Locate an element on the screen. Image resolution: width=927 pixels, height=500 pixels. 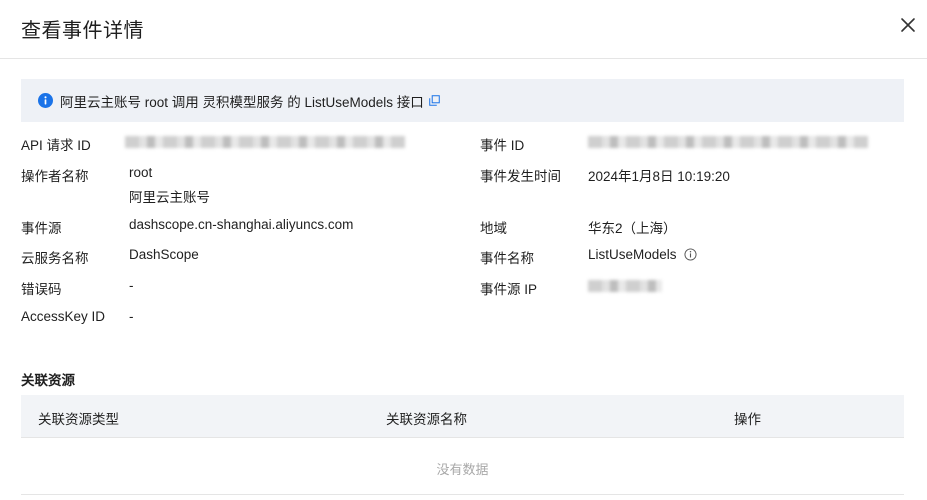
api-request-id-row: API 请求 ID is located at coordinates (56, 144).